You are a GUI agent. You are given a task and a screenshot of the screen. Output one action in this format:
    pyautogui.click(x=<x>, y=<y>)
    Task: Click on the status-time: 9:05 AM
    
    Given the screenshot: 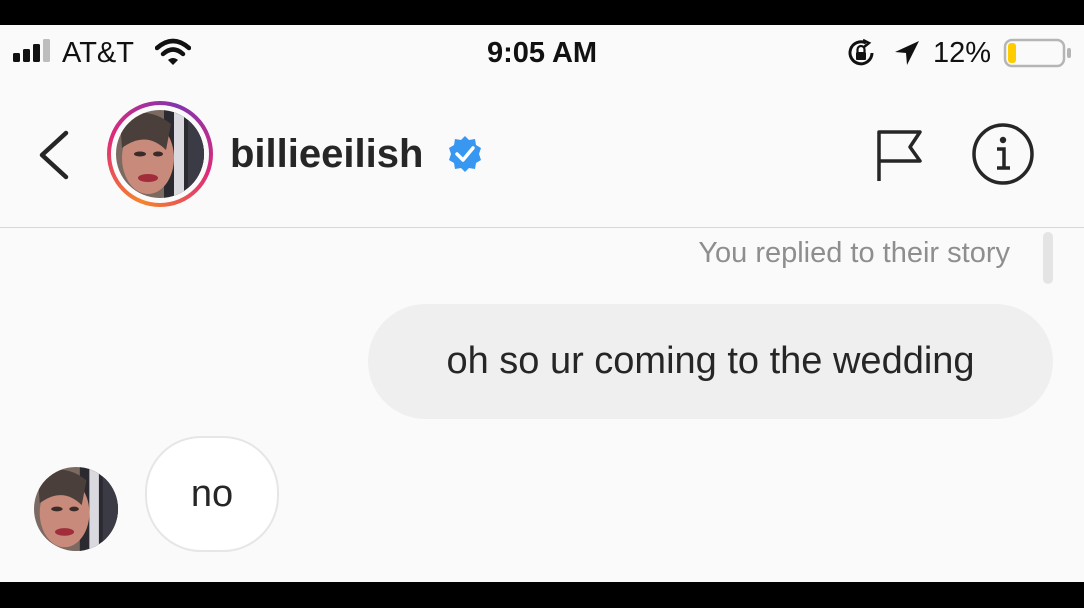 What is the action you would take?
    pyautogui.click(x=542, y=53)
    